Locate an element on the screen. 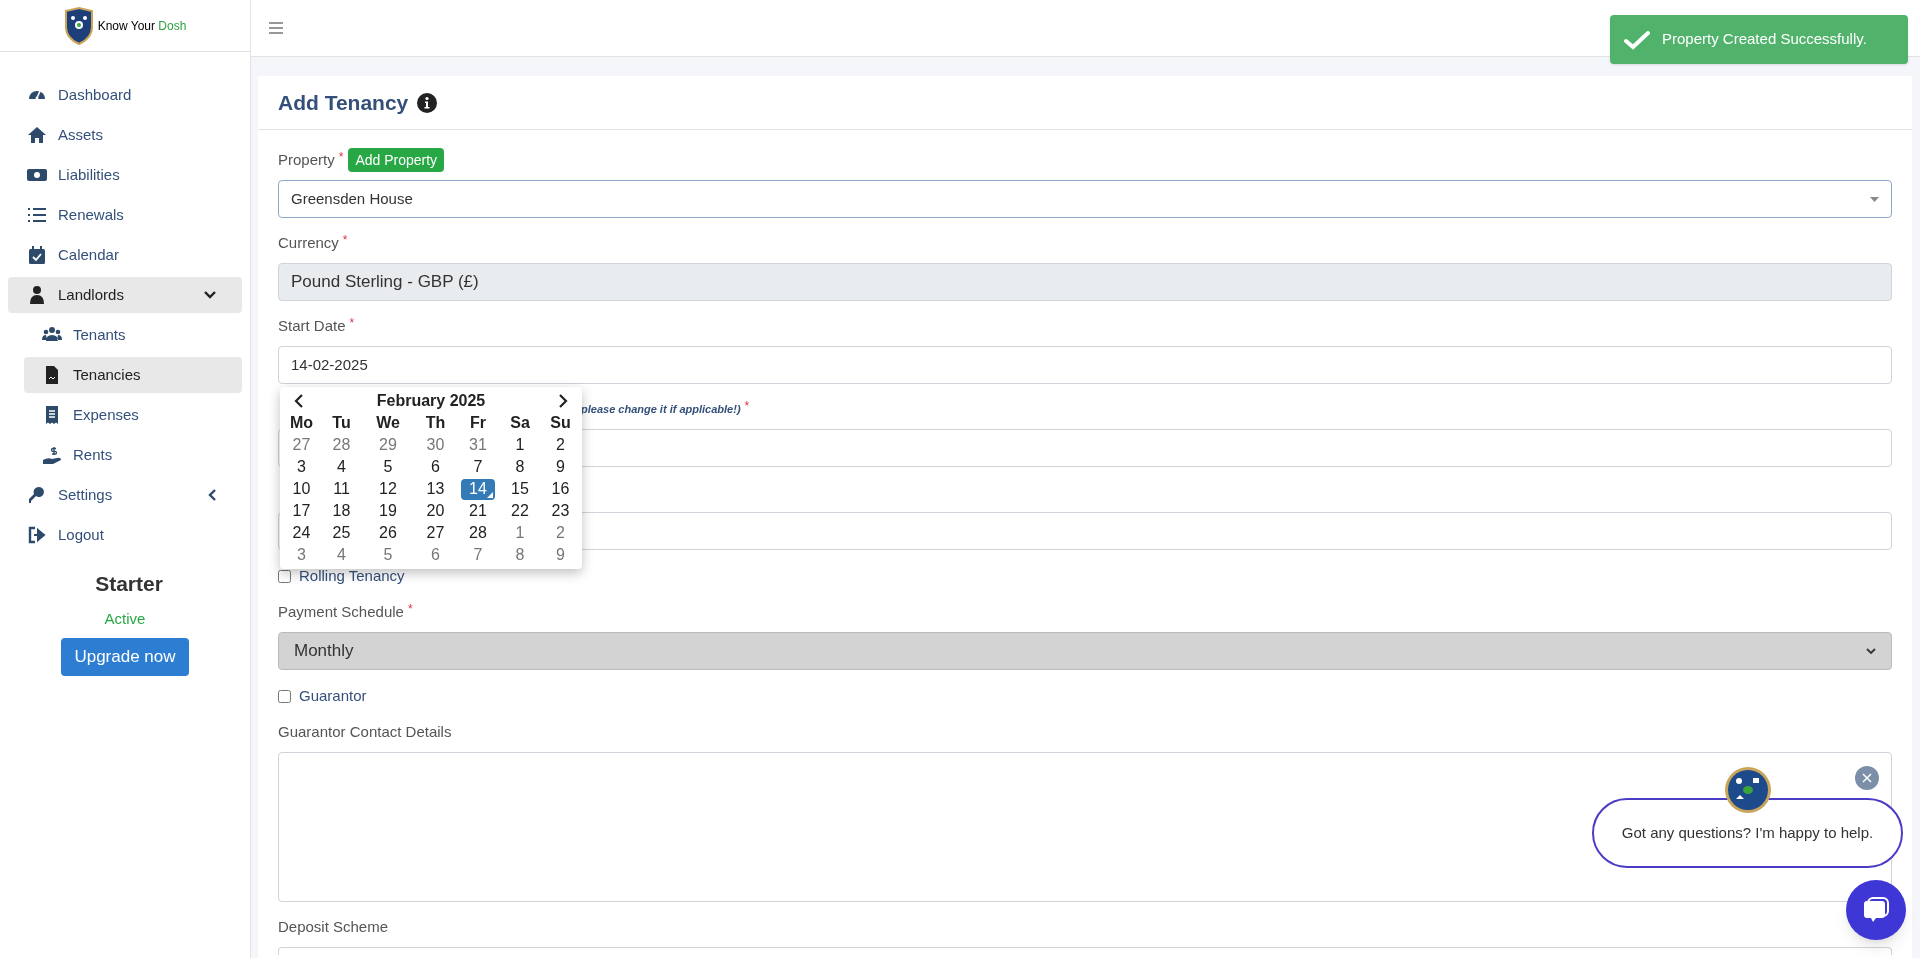 Image resolution: width=1920 pixels, height=958 pixels. chevron-left-icon is located at coordinates (212, 495).